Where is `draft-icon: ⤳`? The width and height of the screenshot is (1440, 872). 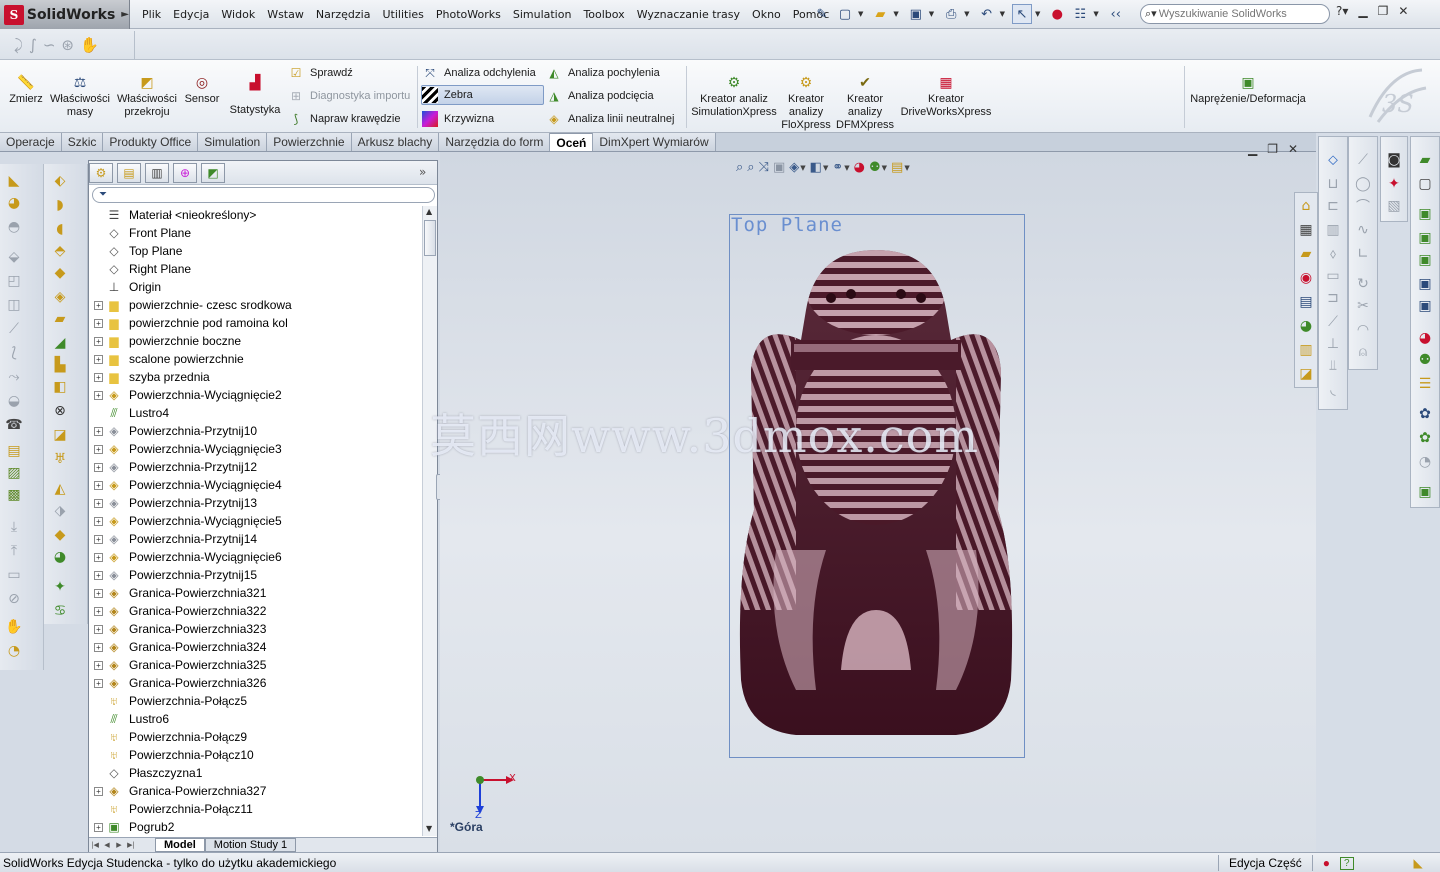 draft-icon: ⤳ is located at coordinates (14, 377).